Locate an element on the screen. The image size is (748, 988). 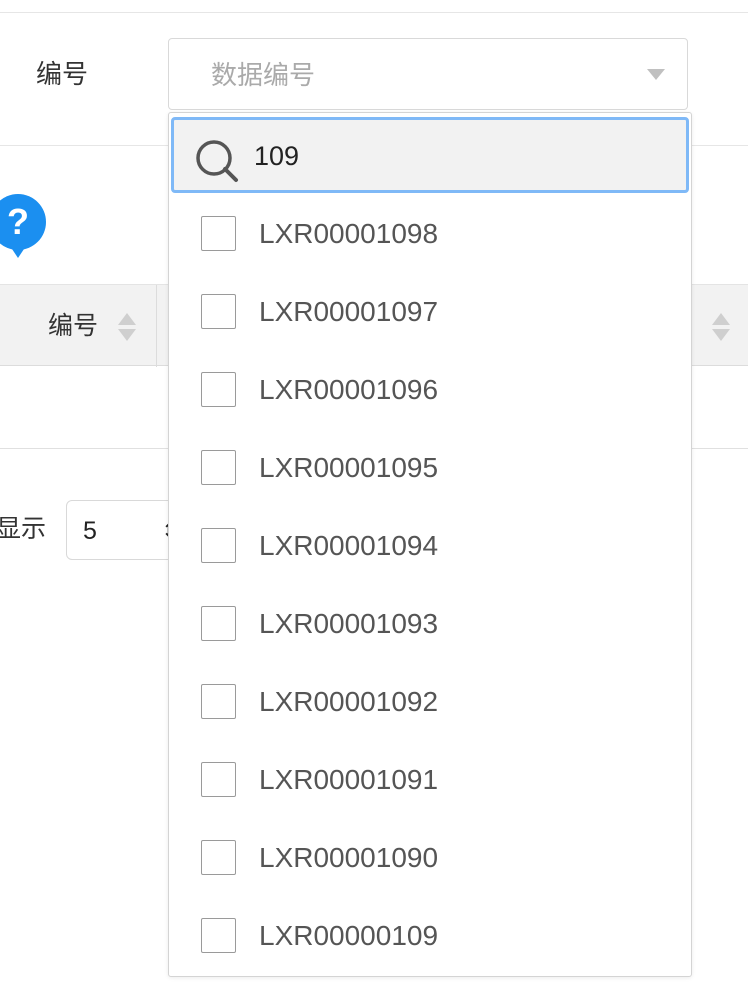
dropdown-option: LXR00001092 is located at coordinates (429, 704).